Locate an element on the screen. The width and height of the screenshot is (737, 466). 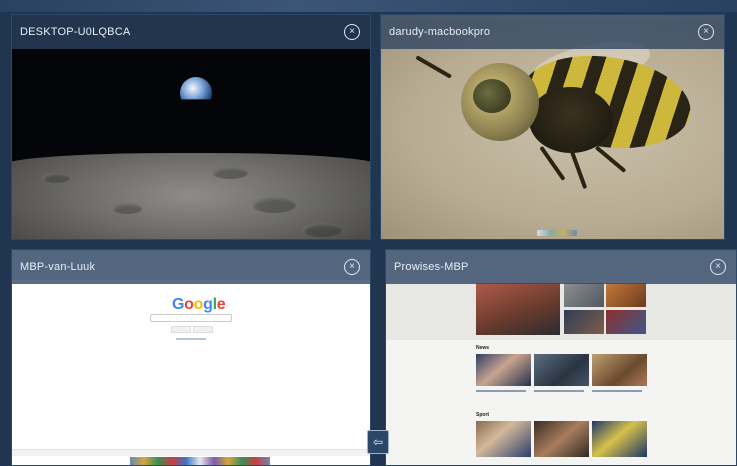
wasp-eye is located at coordinates (492, 96).